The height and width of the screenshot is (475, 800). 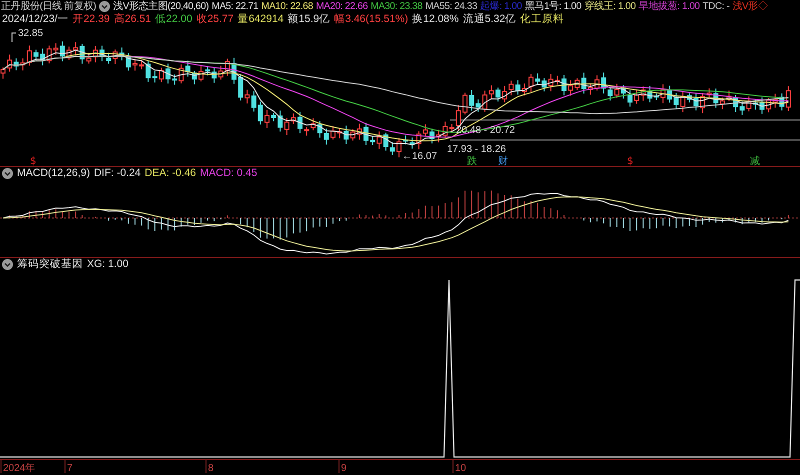 I want to click on indicator-value: 额15.9亿, so click(x=309, y=19).